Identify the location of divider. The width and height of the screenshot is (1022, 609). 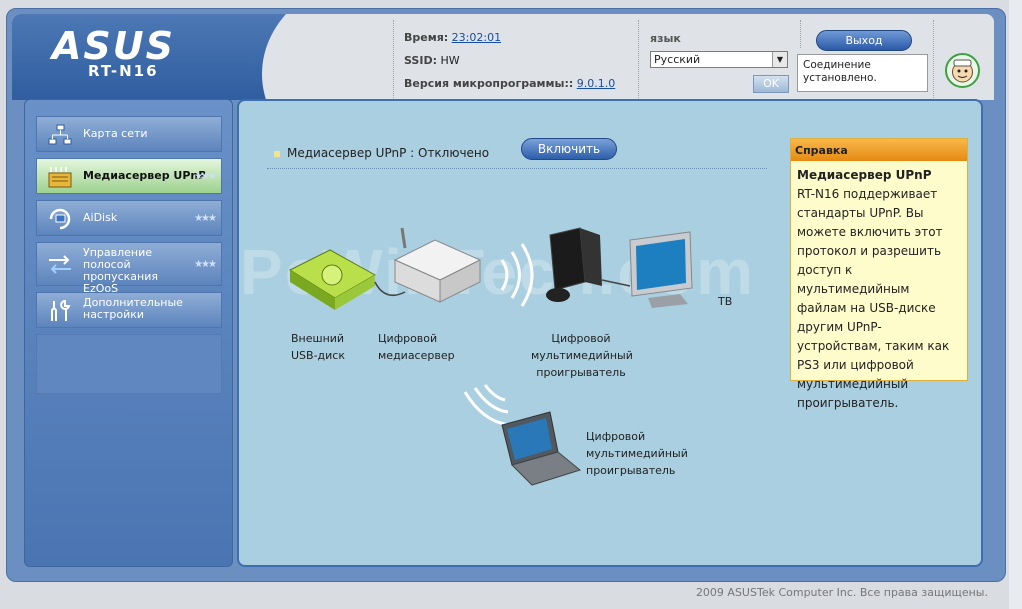
(517, 168).